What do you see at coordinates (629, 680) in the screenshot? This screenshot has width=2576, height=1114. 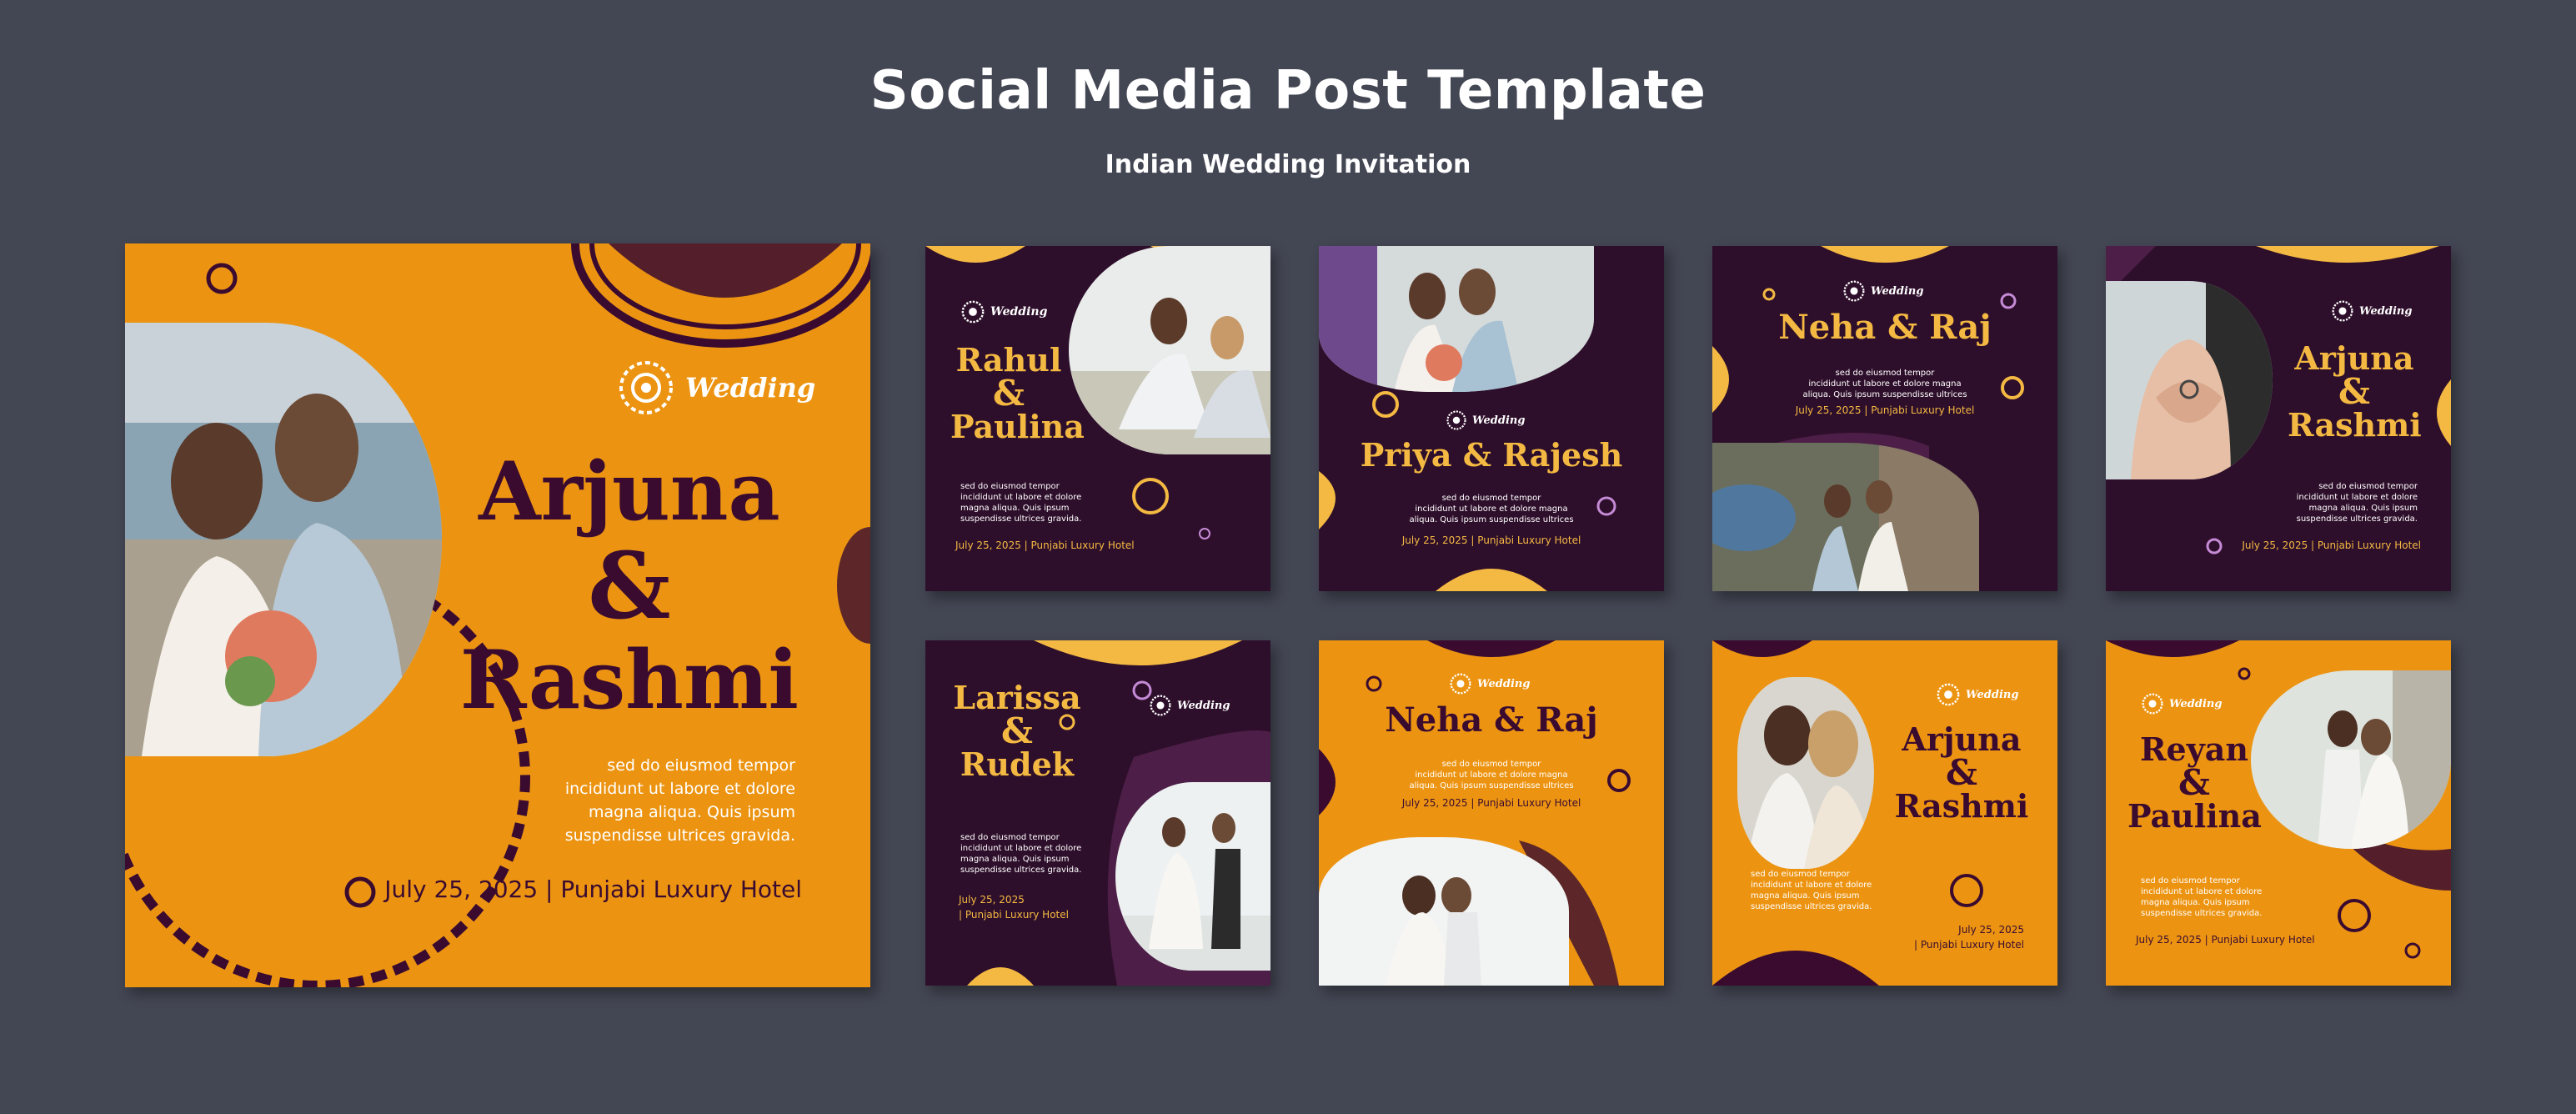 I see `name-line: Rashmi` at bounding box center [629, 680].